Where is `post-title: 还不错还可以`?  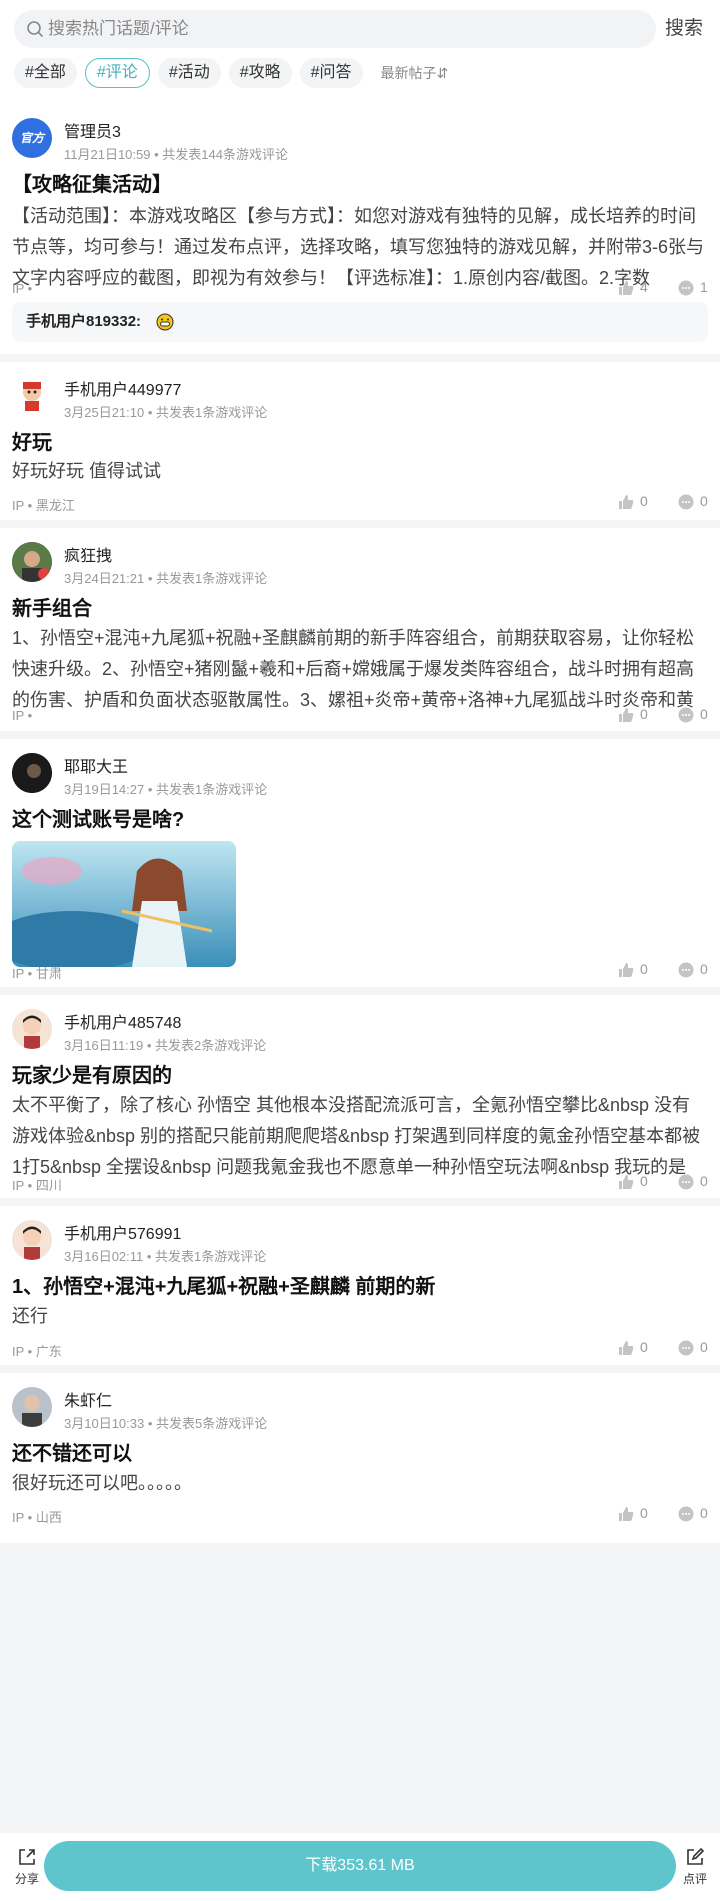 post-title: 还不错还可以 is located at coordinates (72, 1451).